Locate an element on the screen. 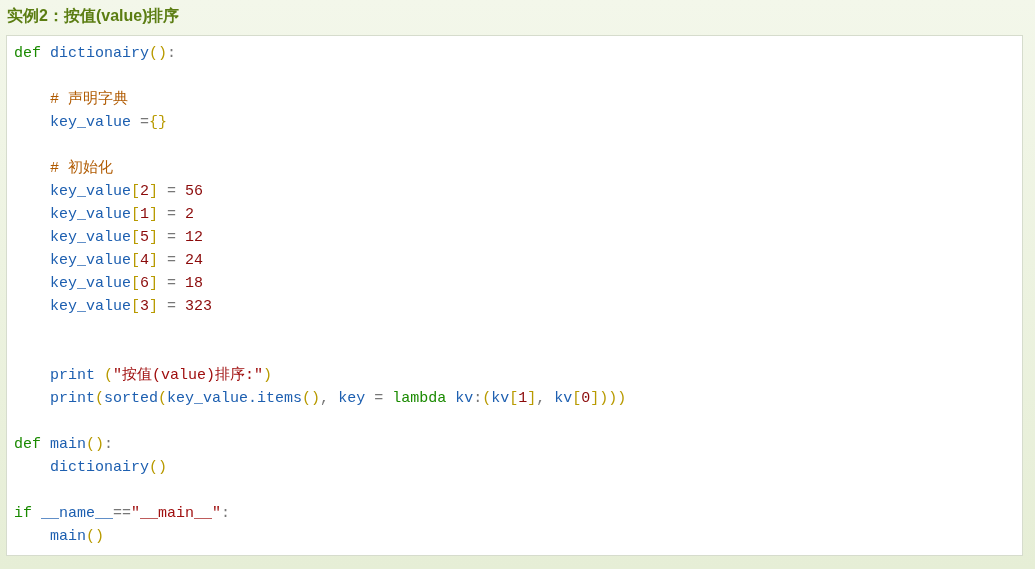 The height and width of the screenshot is (569, 1035). code-line: dictionairy() is located at coordinates (108, 467).